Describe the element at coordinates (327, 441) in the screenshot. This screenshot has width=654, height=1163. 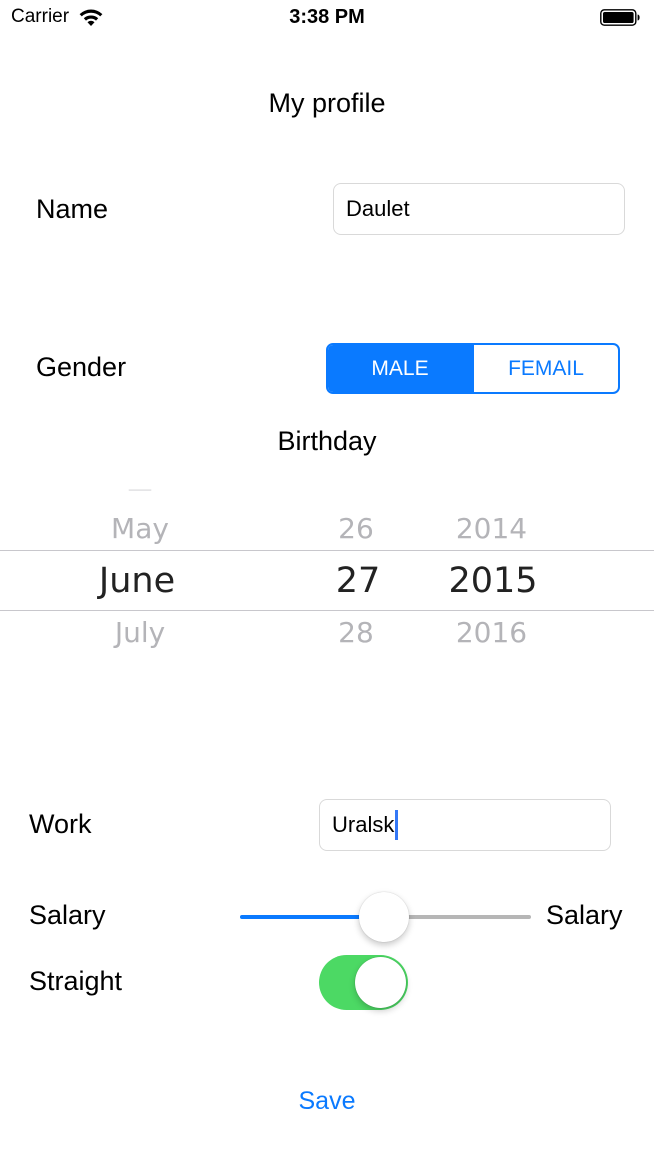
I see `birthday-title: Birthday` at that location.